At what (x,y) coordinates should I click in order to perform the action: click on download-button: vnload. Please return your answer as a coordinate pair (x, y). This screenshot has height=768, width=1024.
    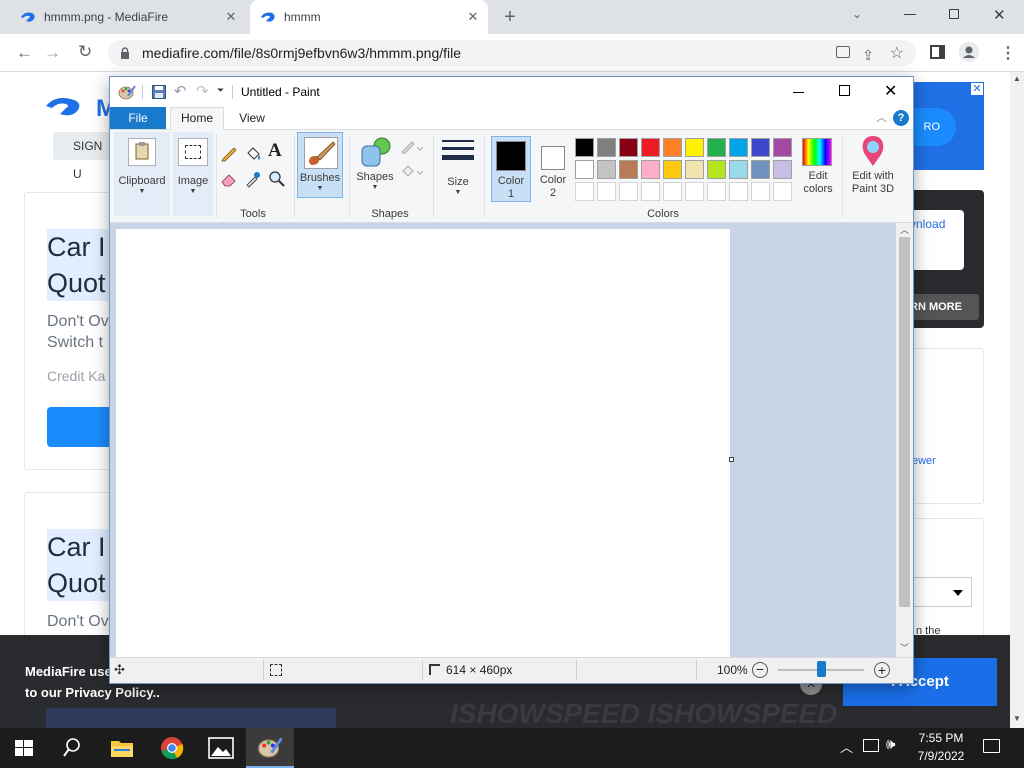
    Looking at the image, I should click on (936, 240).